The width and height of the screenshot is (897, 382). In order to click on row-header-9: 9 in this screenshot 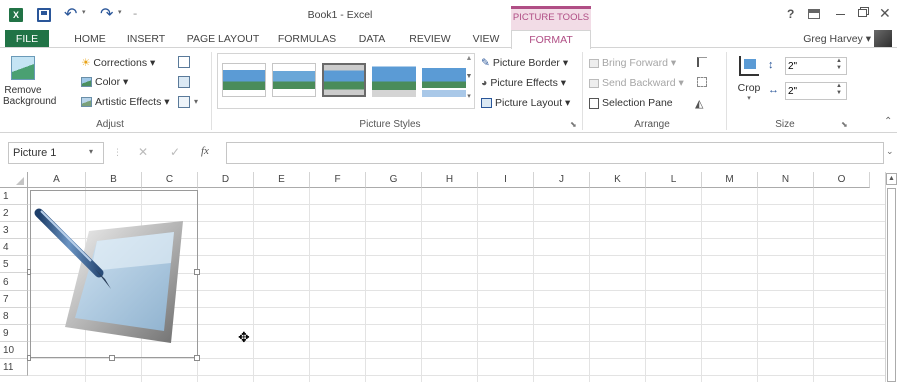, I will do `click(14, 333)`.